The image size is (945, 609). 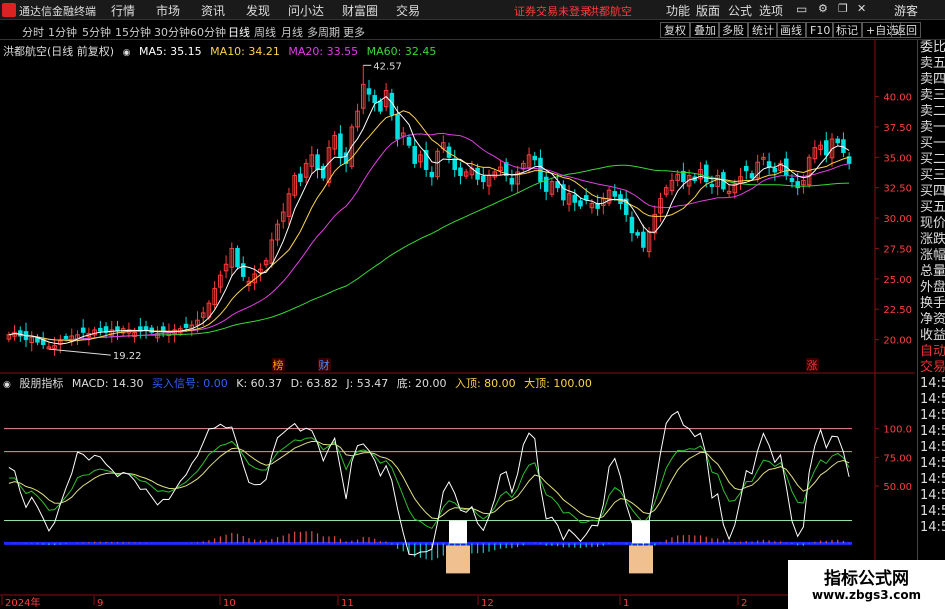 I want to click on btn-tongji: 统计, so click(x=763, y=30).